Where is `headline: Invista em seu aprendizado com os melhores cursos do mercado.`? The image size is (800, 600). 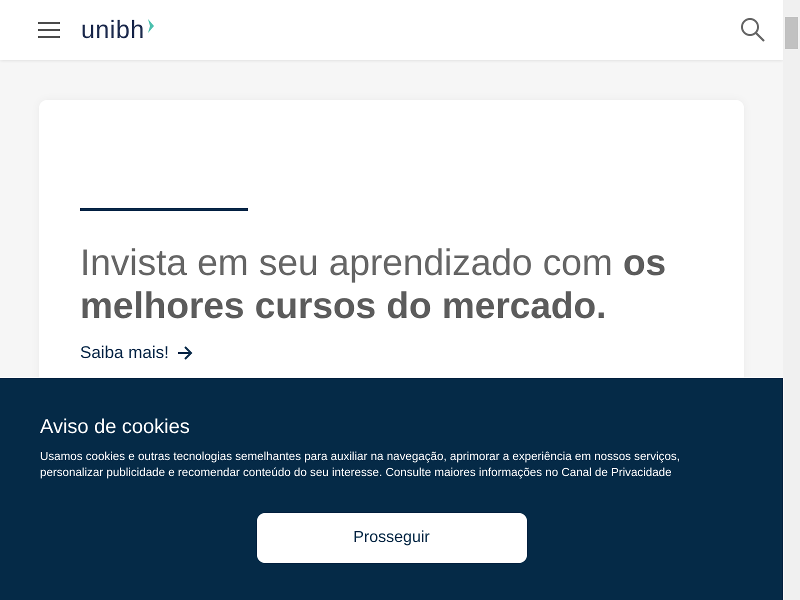 headline: Invista em seu aprendizado com os melhores cursos do mercado. is located at coordinates (374, 284).